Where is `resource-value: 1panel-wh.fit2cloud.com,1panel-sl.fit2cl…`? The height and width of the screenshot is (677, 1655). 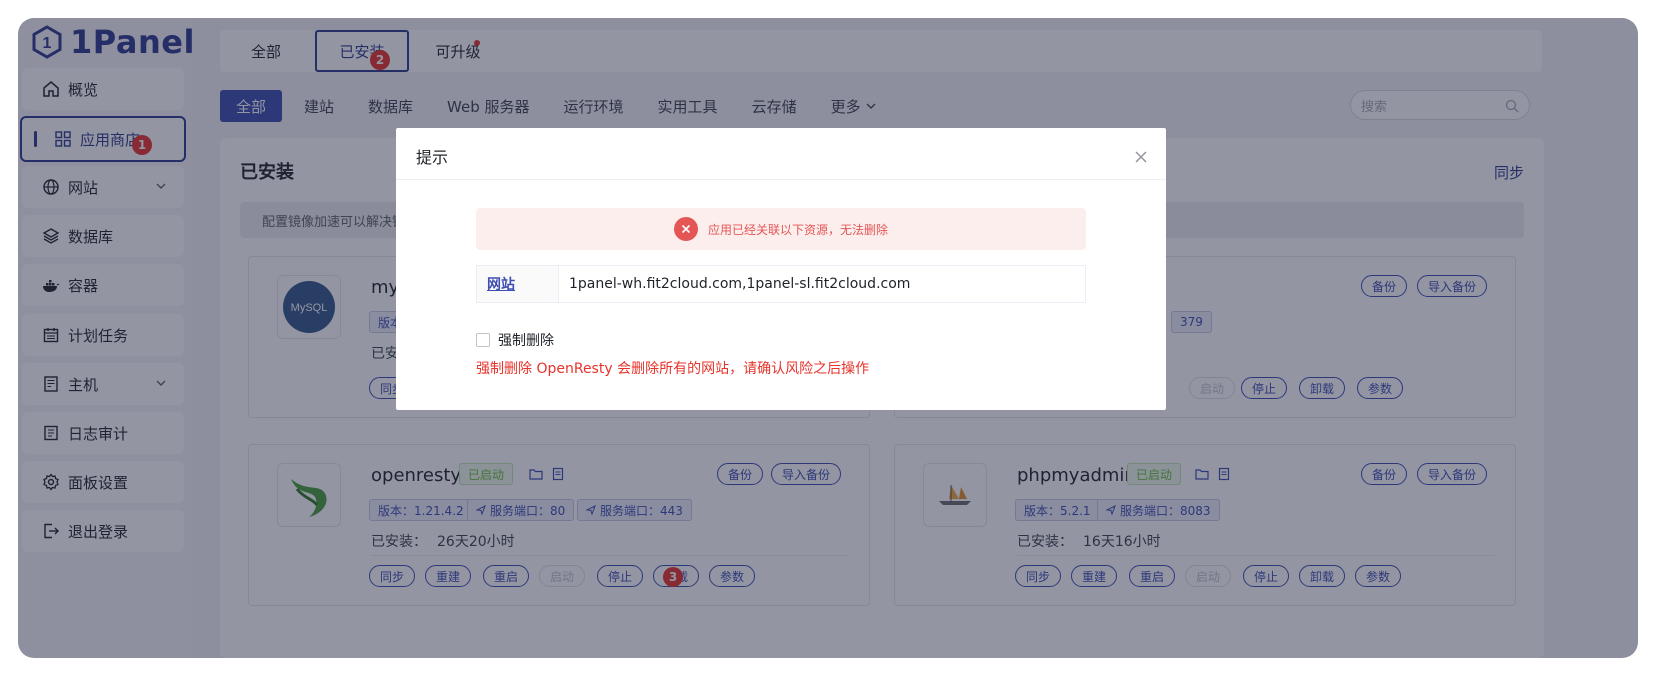 resource-value: 1panel-wh.fit2cloud.com,1panel-sl.fit2cl… is located at coordinates (740, 284).